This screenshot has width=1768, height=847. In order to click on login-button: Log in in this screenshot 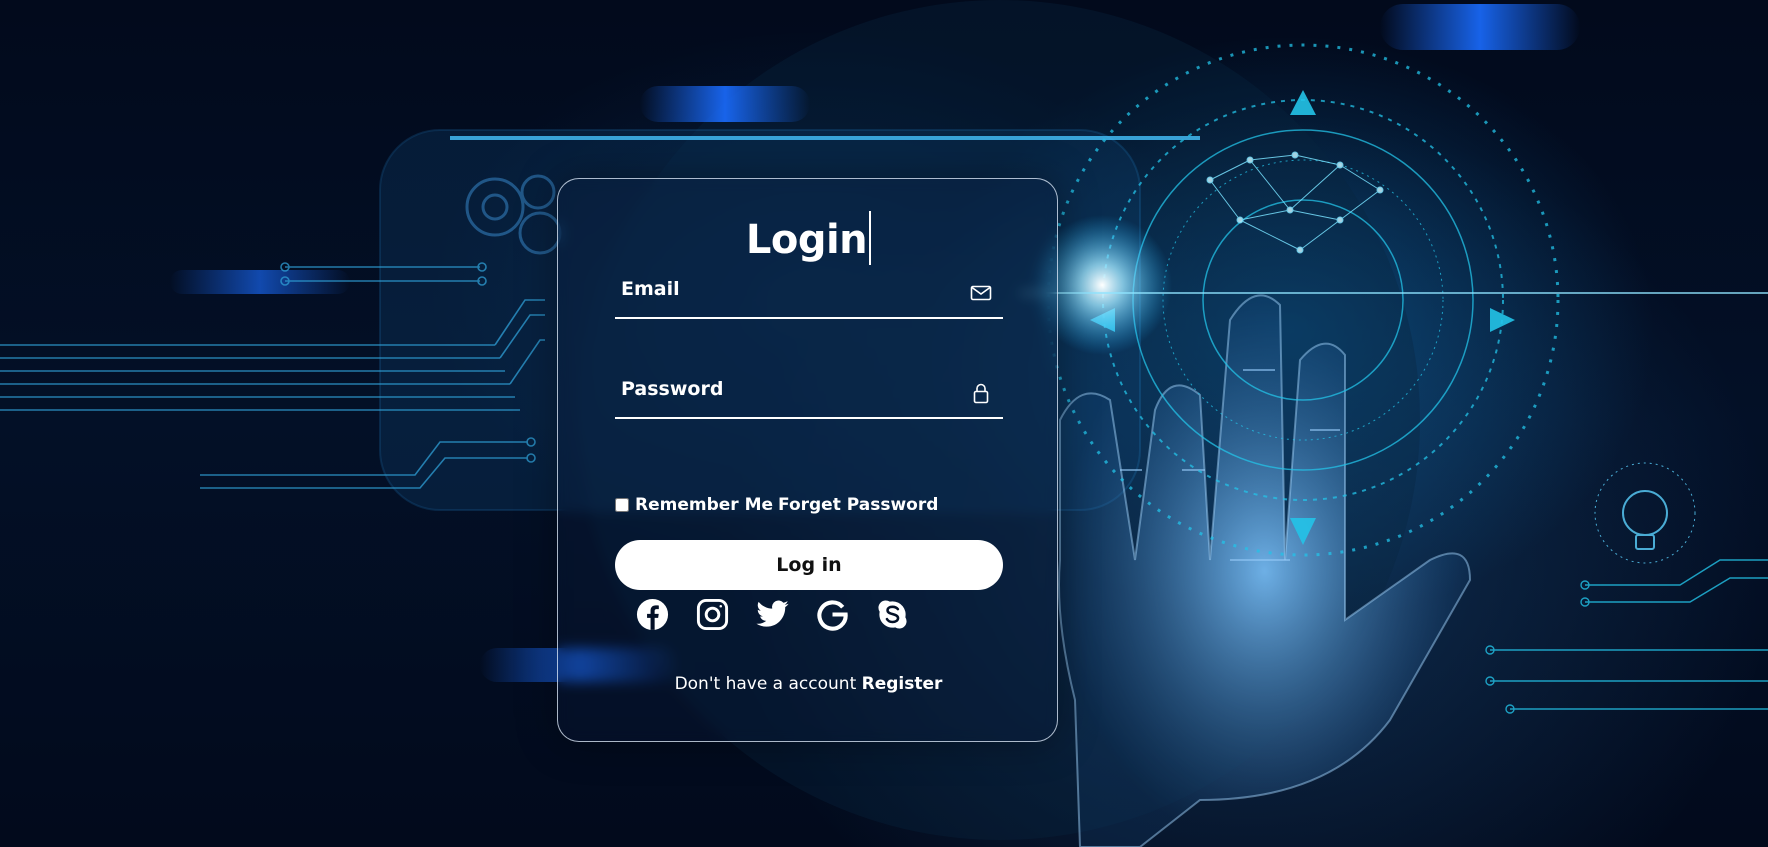, I will do `click(809, 565)`.